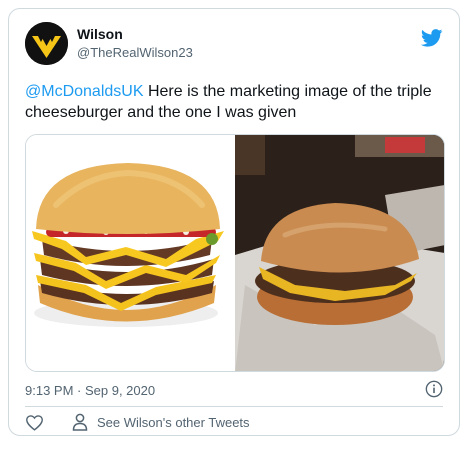  I want to click on wu-tang-logo-icon, so click(46, 43).